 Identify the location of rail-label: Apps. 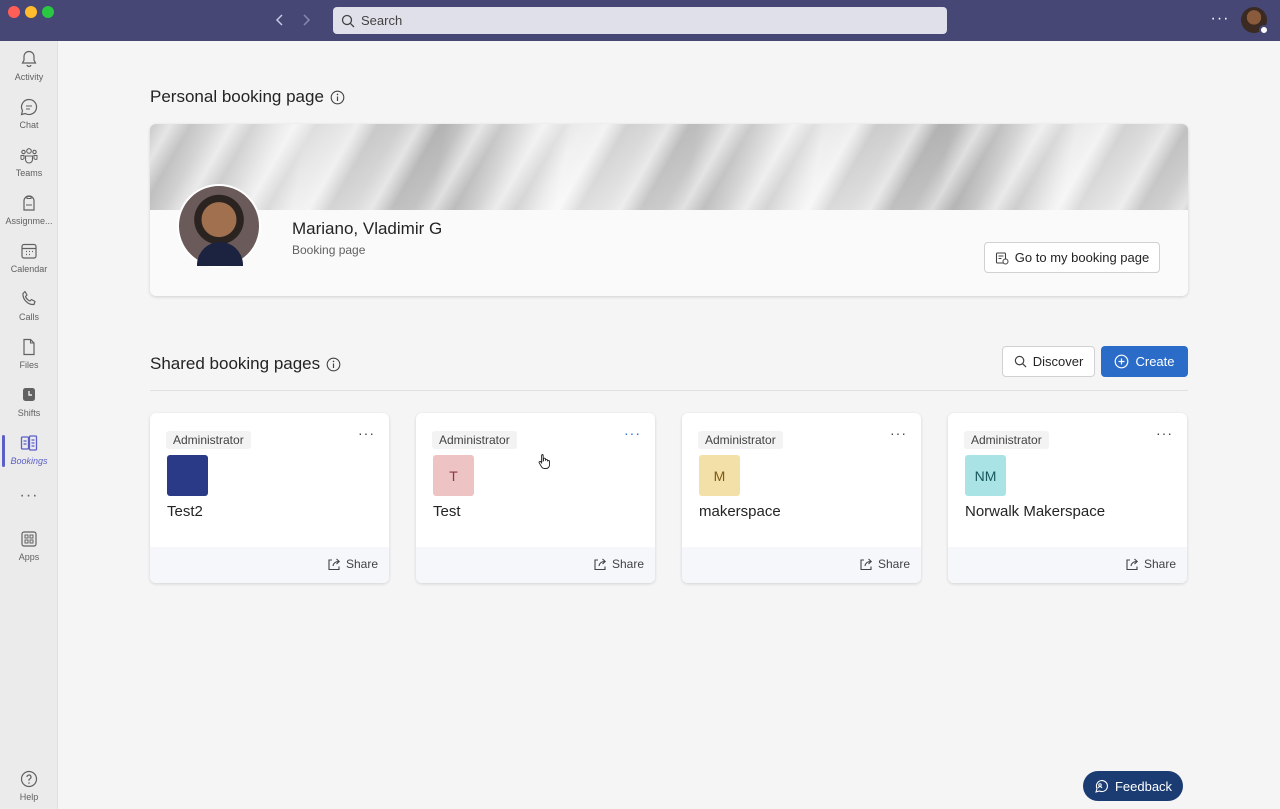
(29, 557).